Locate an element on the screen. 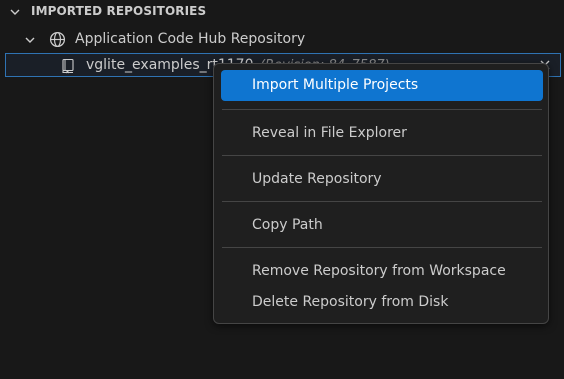  menu-item-copy-path: Copy Path is located at coordinates (382, 225).